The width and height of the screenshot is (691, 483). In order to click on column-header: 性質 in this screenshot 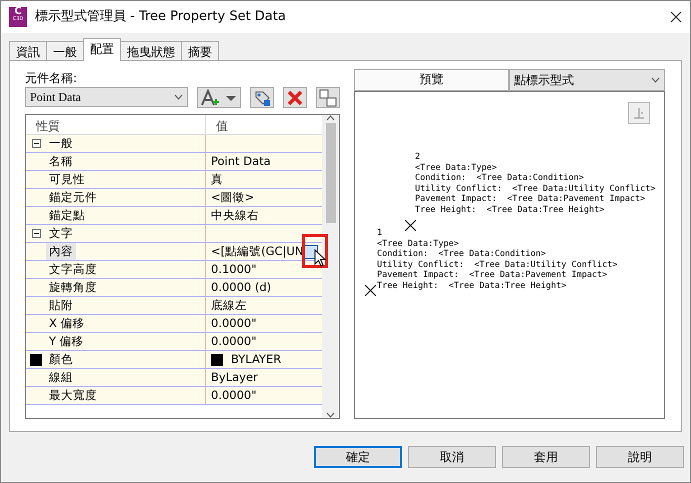, I will do `click(116, 124)`.